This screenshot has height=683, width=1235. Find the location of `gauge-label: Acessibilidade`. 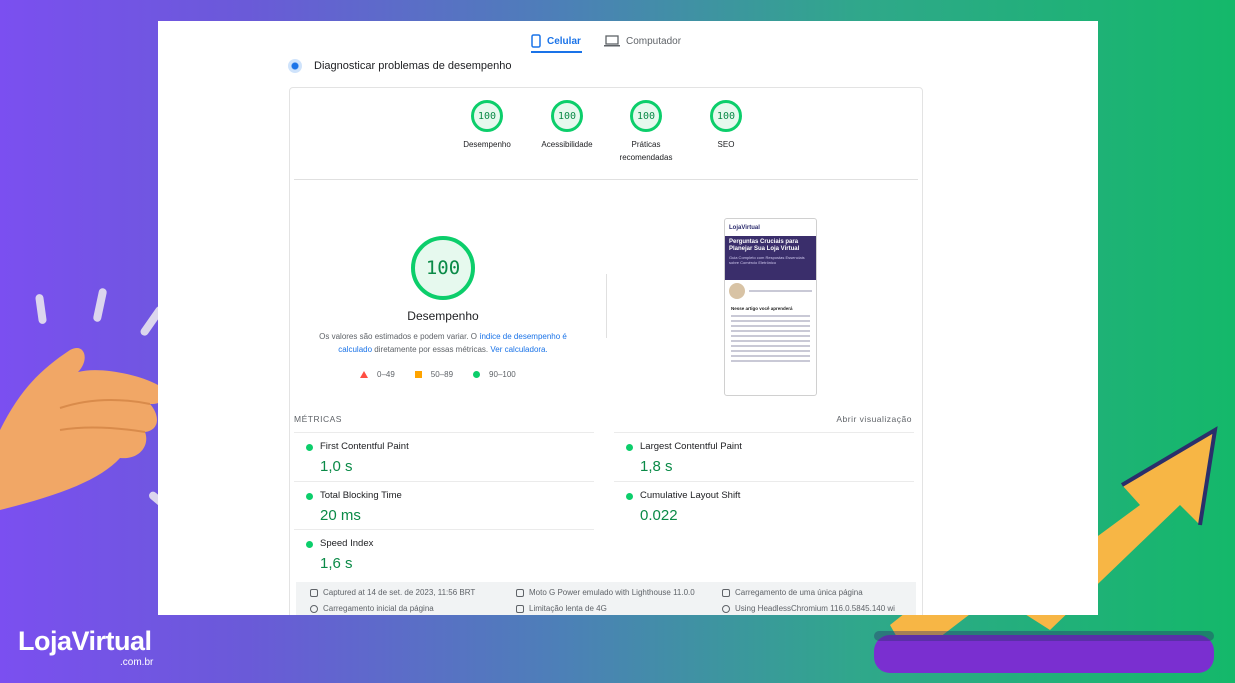

gauge-label: Acessibilidade is located at coordinates (567, 144).